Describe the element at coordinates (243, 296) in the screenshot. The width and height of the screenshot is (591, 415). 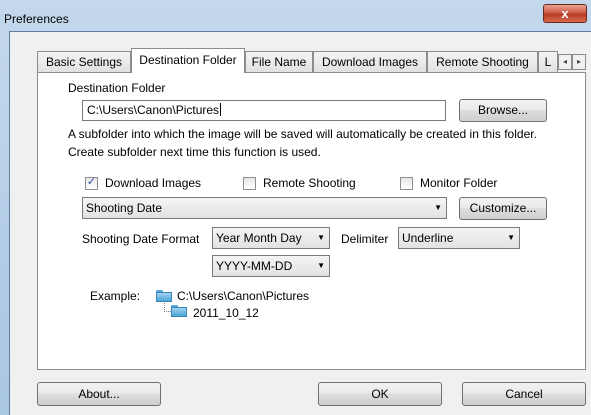
I see `example-root-path: C:\Users\Canon\Pictures` at that location.